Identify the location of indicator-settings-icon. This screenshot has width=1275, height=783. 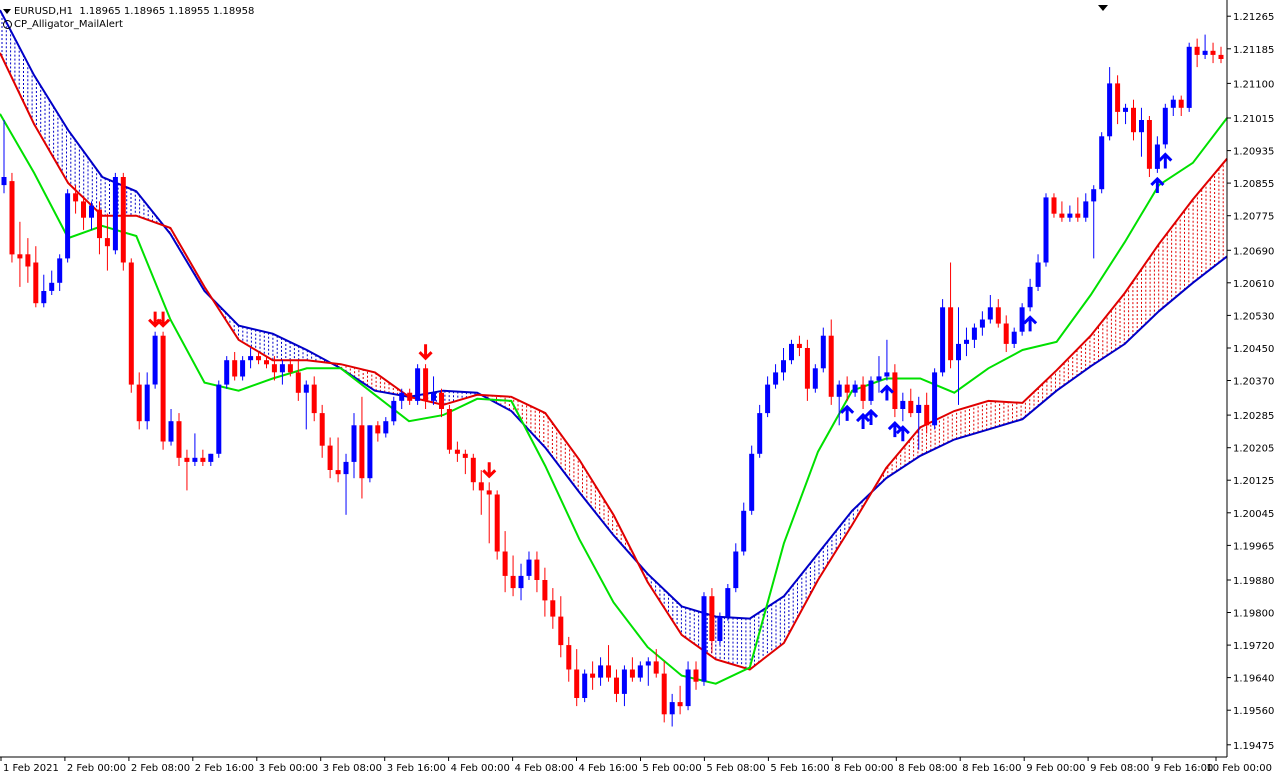
(7, 24).